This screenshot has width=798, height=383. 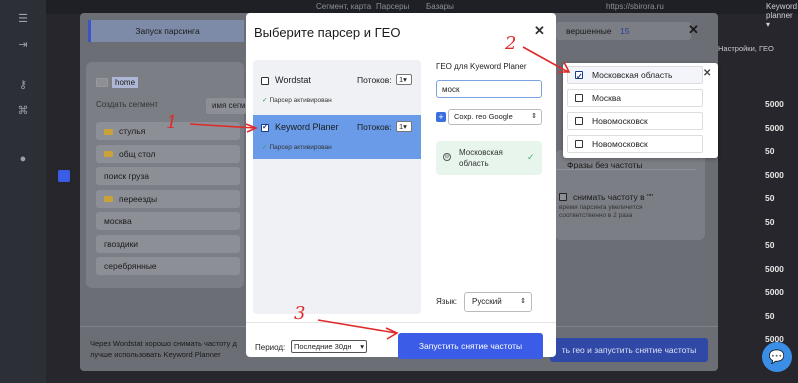 What do you see at coordinates (172, 122) in the screenshot?
I see `annotation-number: 1` at bounding box center [172, 122].